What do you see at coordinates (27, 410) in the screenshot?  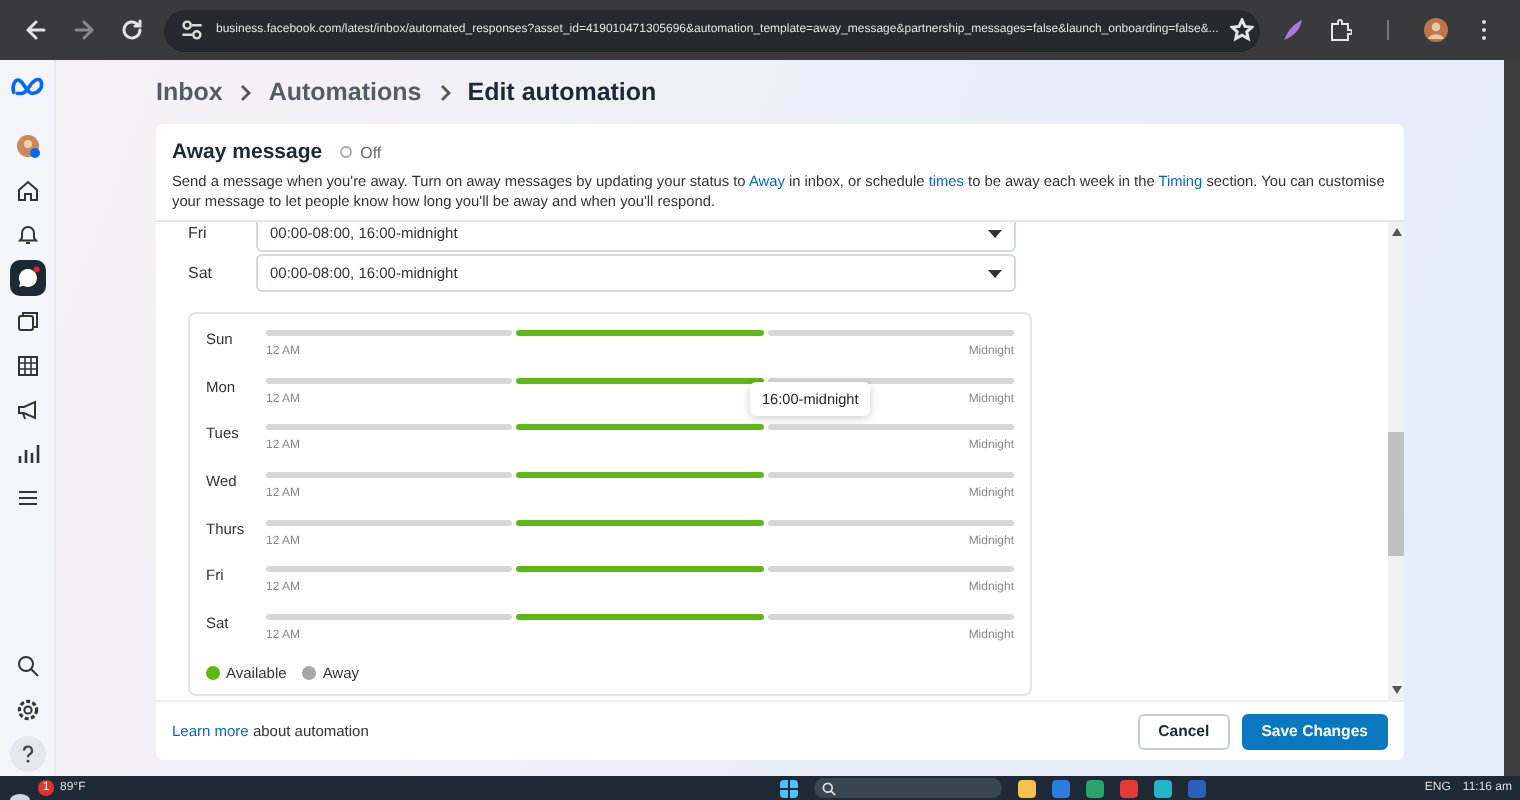 I see `megaphone-icon` at bounding box center [27, 410].